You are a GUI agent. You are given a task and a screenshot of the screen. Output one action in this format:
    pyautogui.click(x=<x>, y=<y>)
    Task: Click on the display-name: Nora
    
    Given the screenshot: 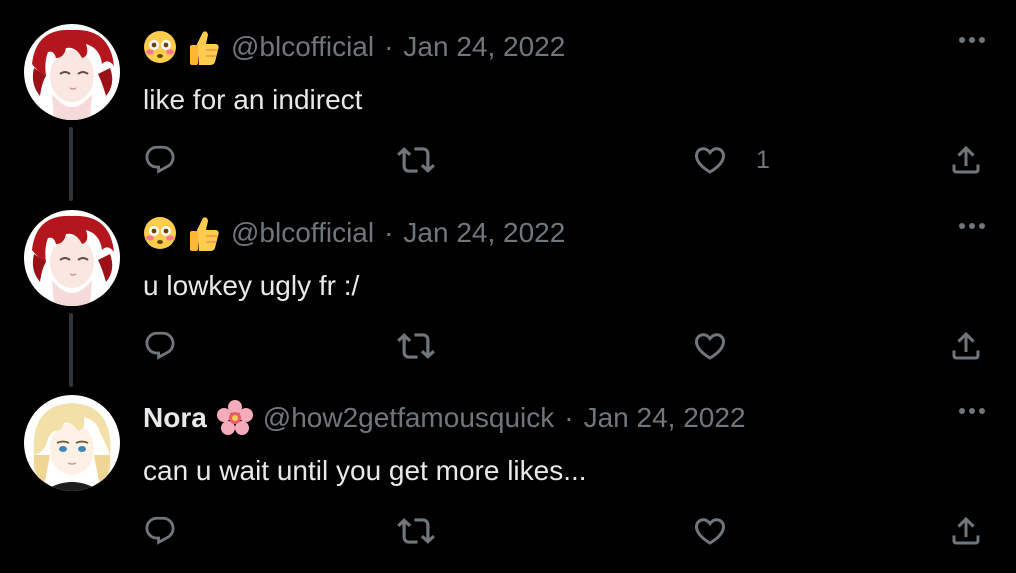 What is the action you would take?
    pyautogui.click(x=175, y=418)
    